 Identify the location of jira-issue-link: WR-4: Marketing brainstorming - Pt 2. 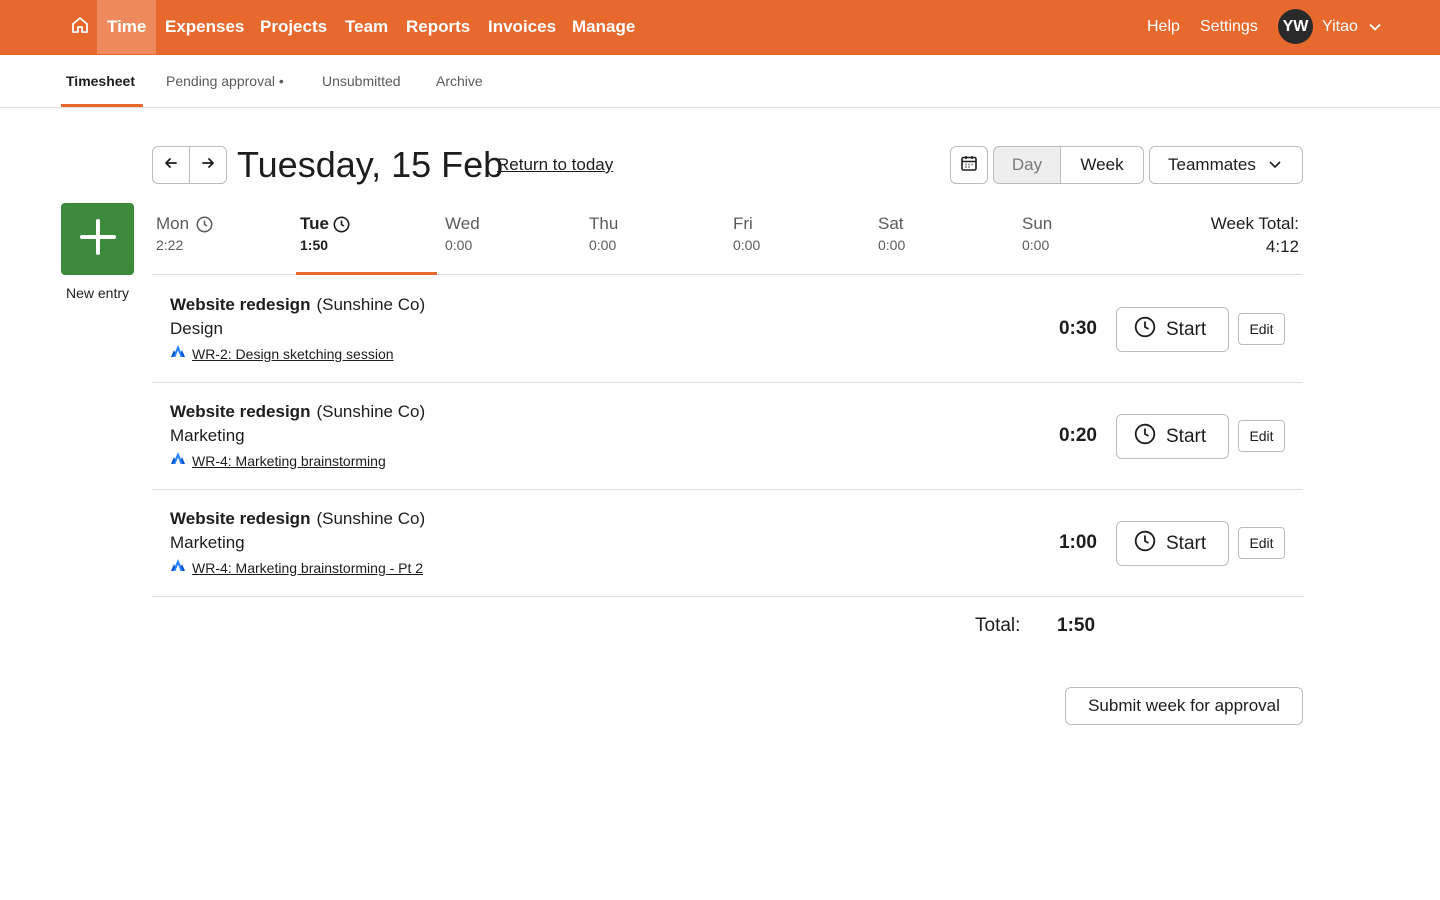
(307, 568).